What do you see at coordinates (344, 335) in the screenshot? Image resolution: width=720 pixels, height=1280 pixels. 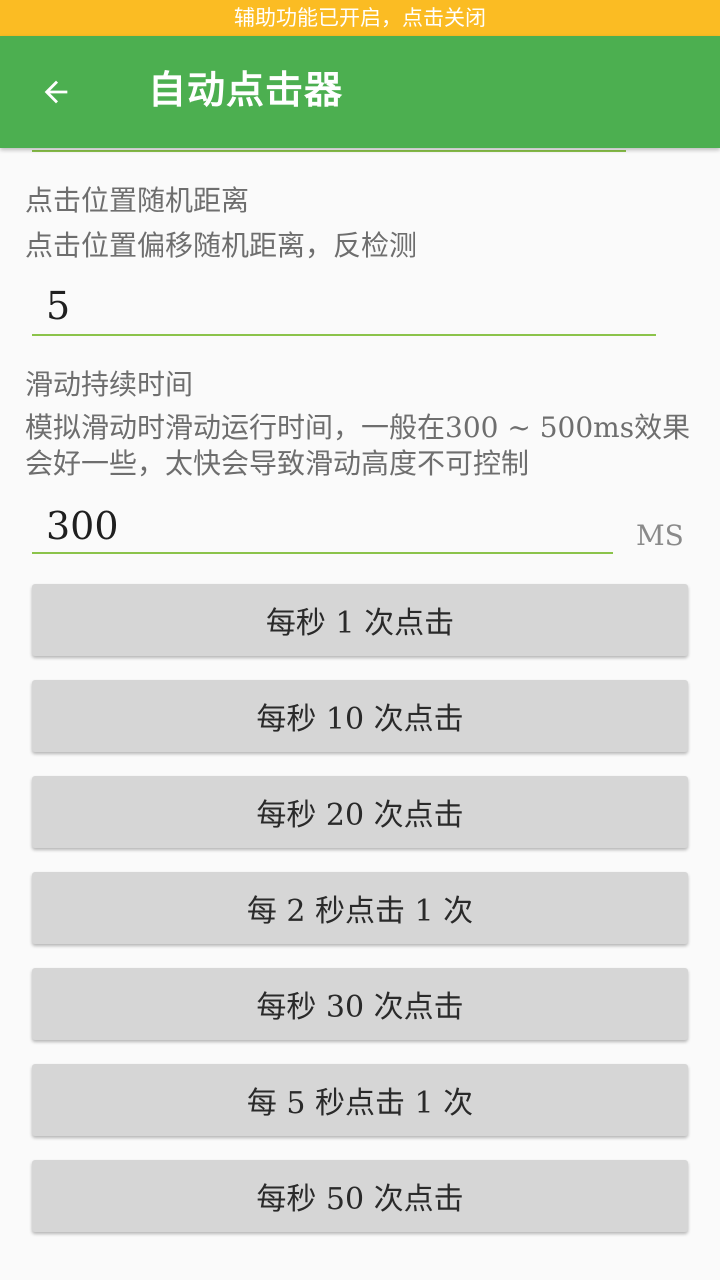 I see `random-distance-input-underline` at bounding box center [344, 335].